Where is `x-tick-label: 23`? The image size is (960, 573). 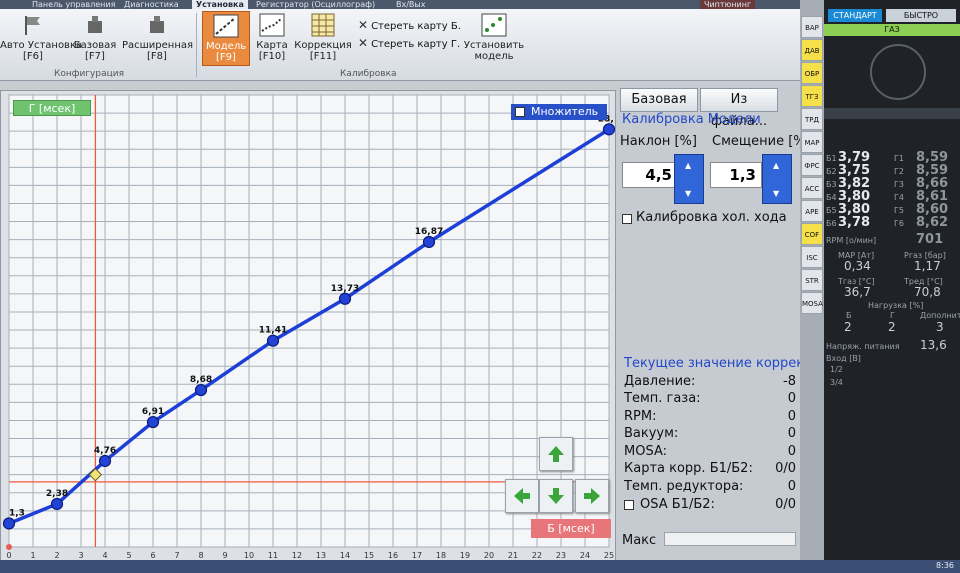 x-tick-label: 23 is located at coordinates (561, 555).